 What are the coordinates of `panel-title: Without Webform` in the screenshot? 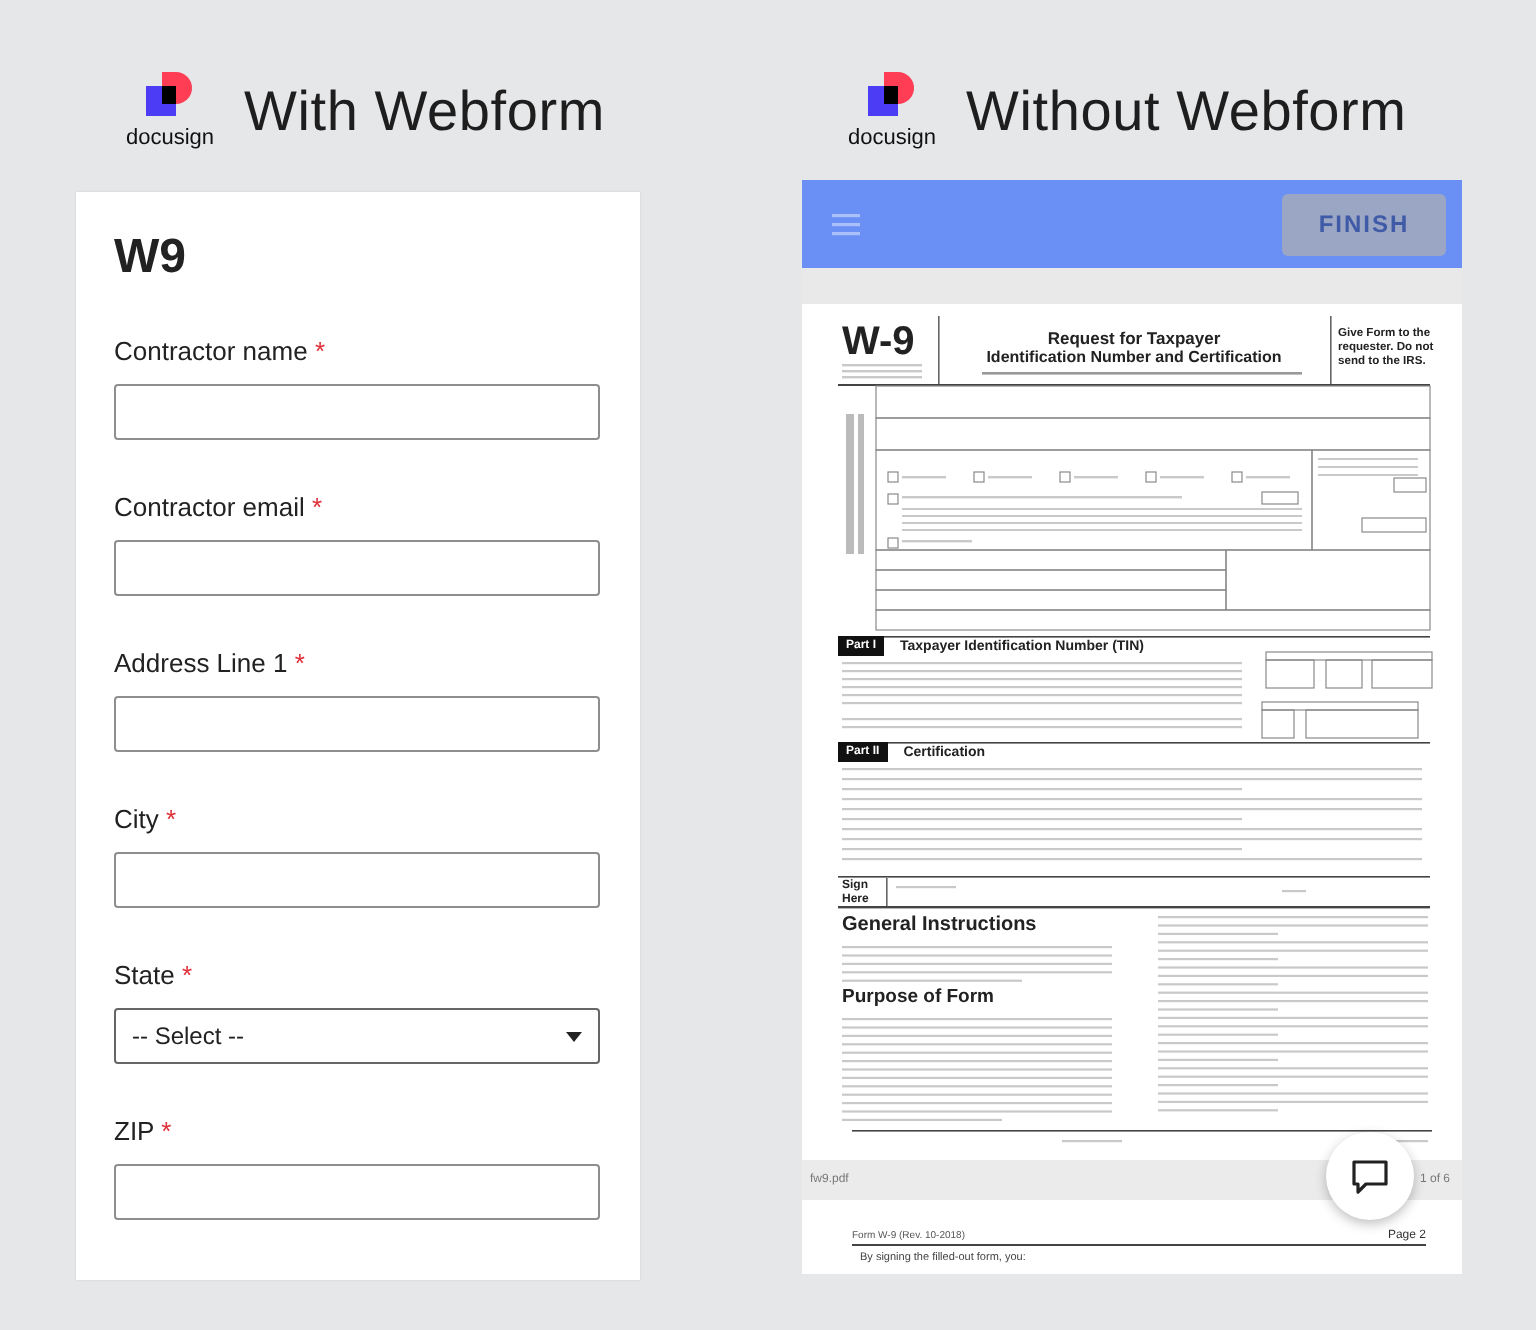 It's located at (1186, 111).